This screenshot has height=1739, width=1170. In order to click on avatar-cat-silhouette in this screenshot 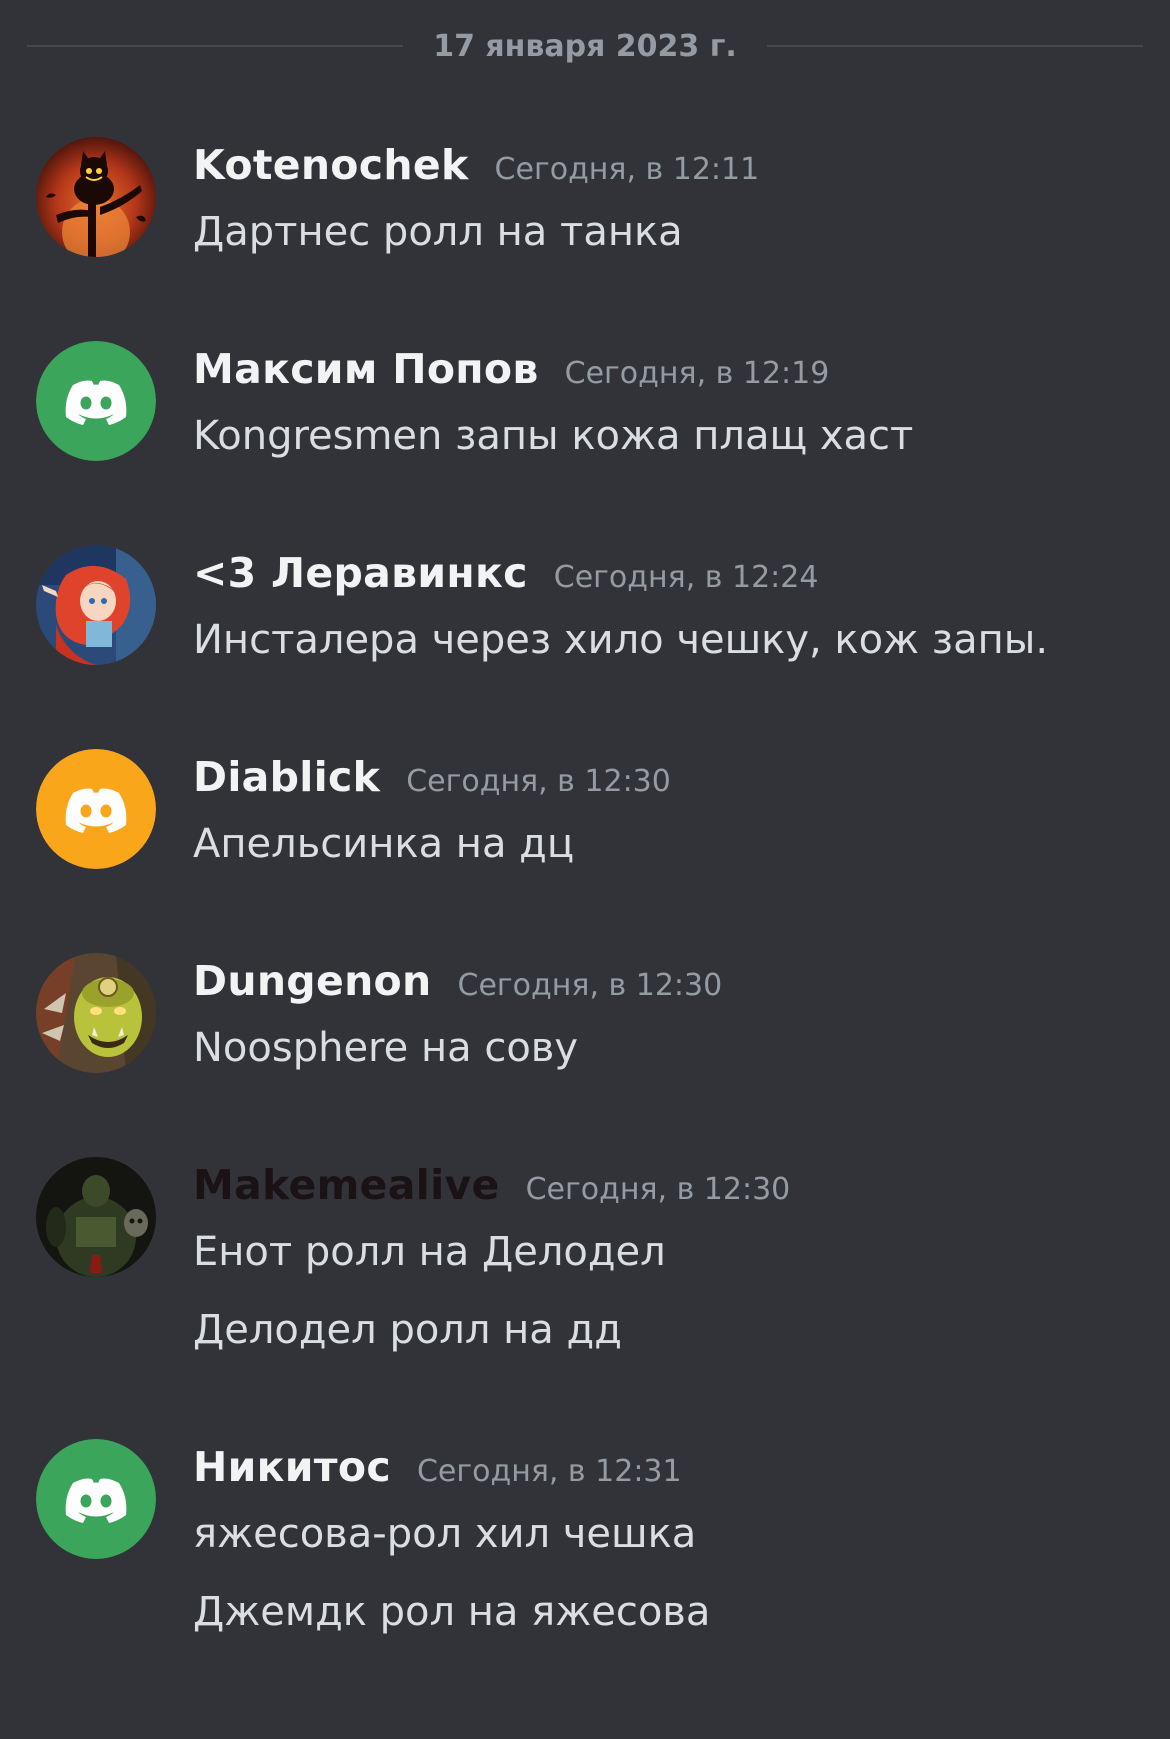, I will do `click(96, 197)`.